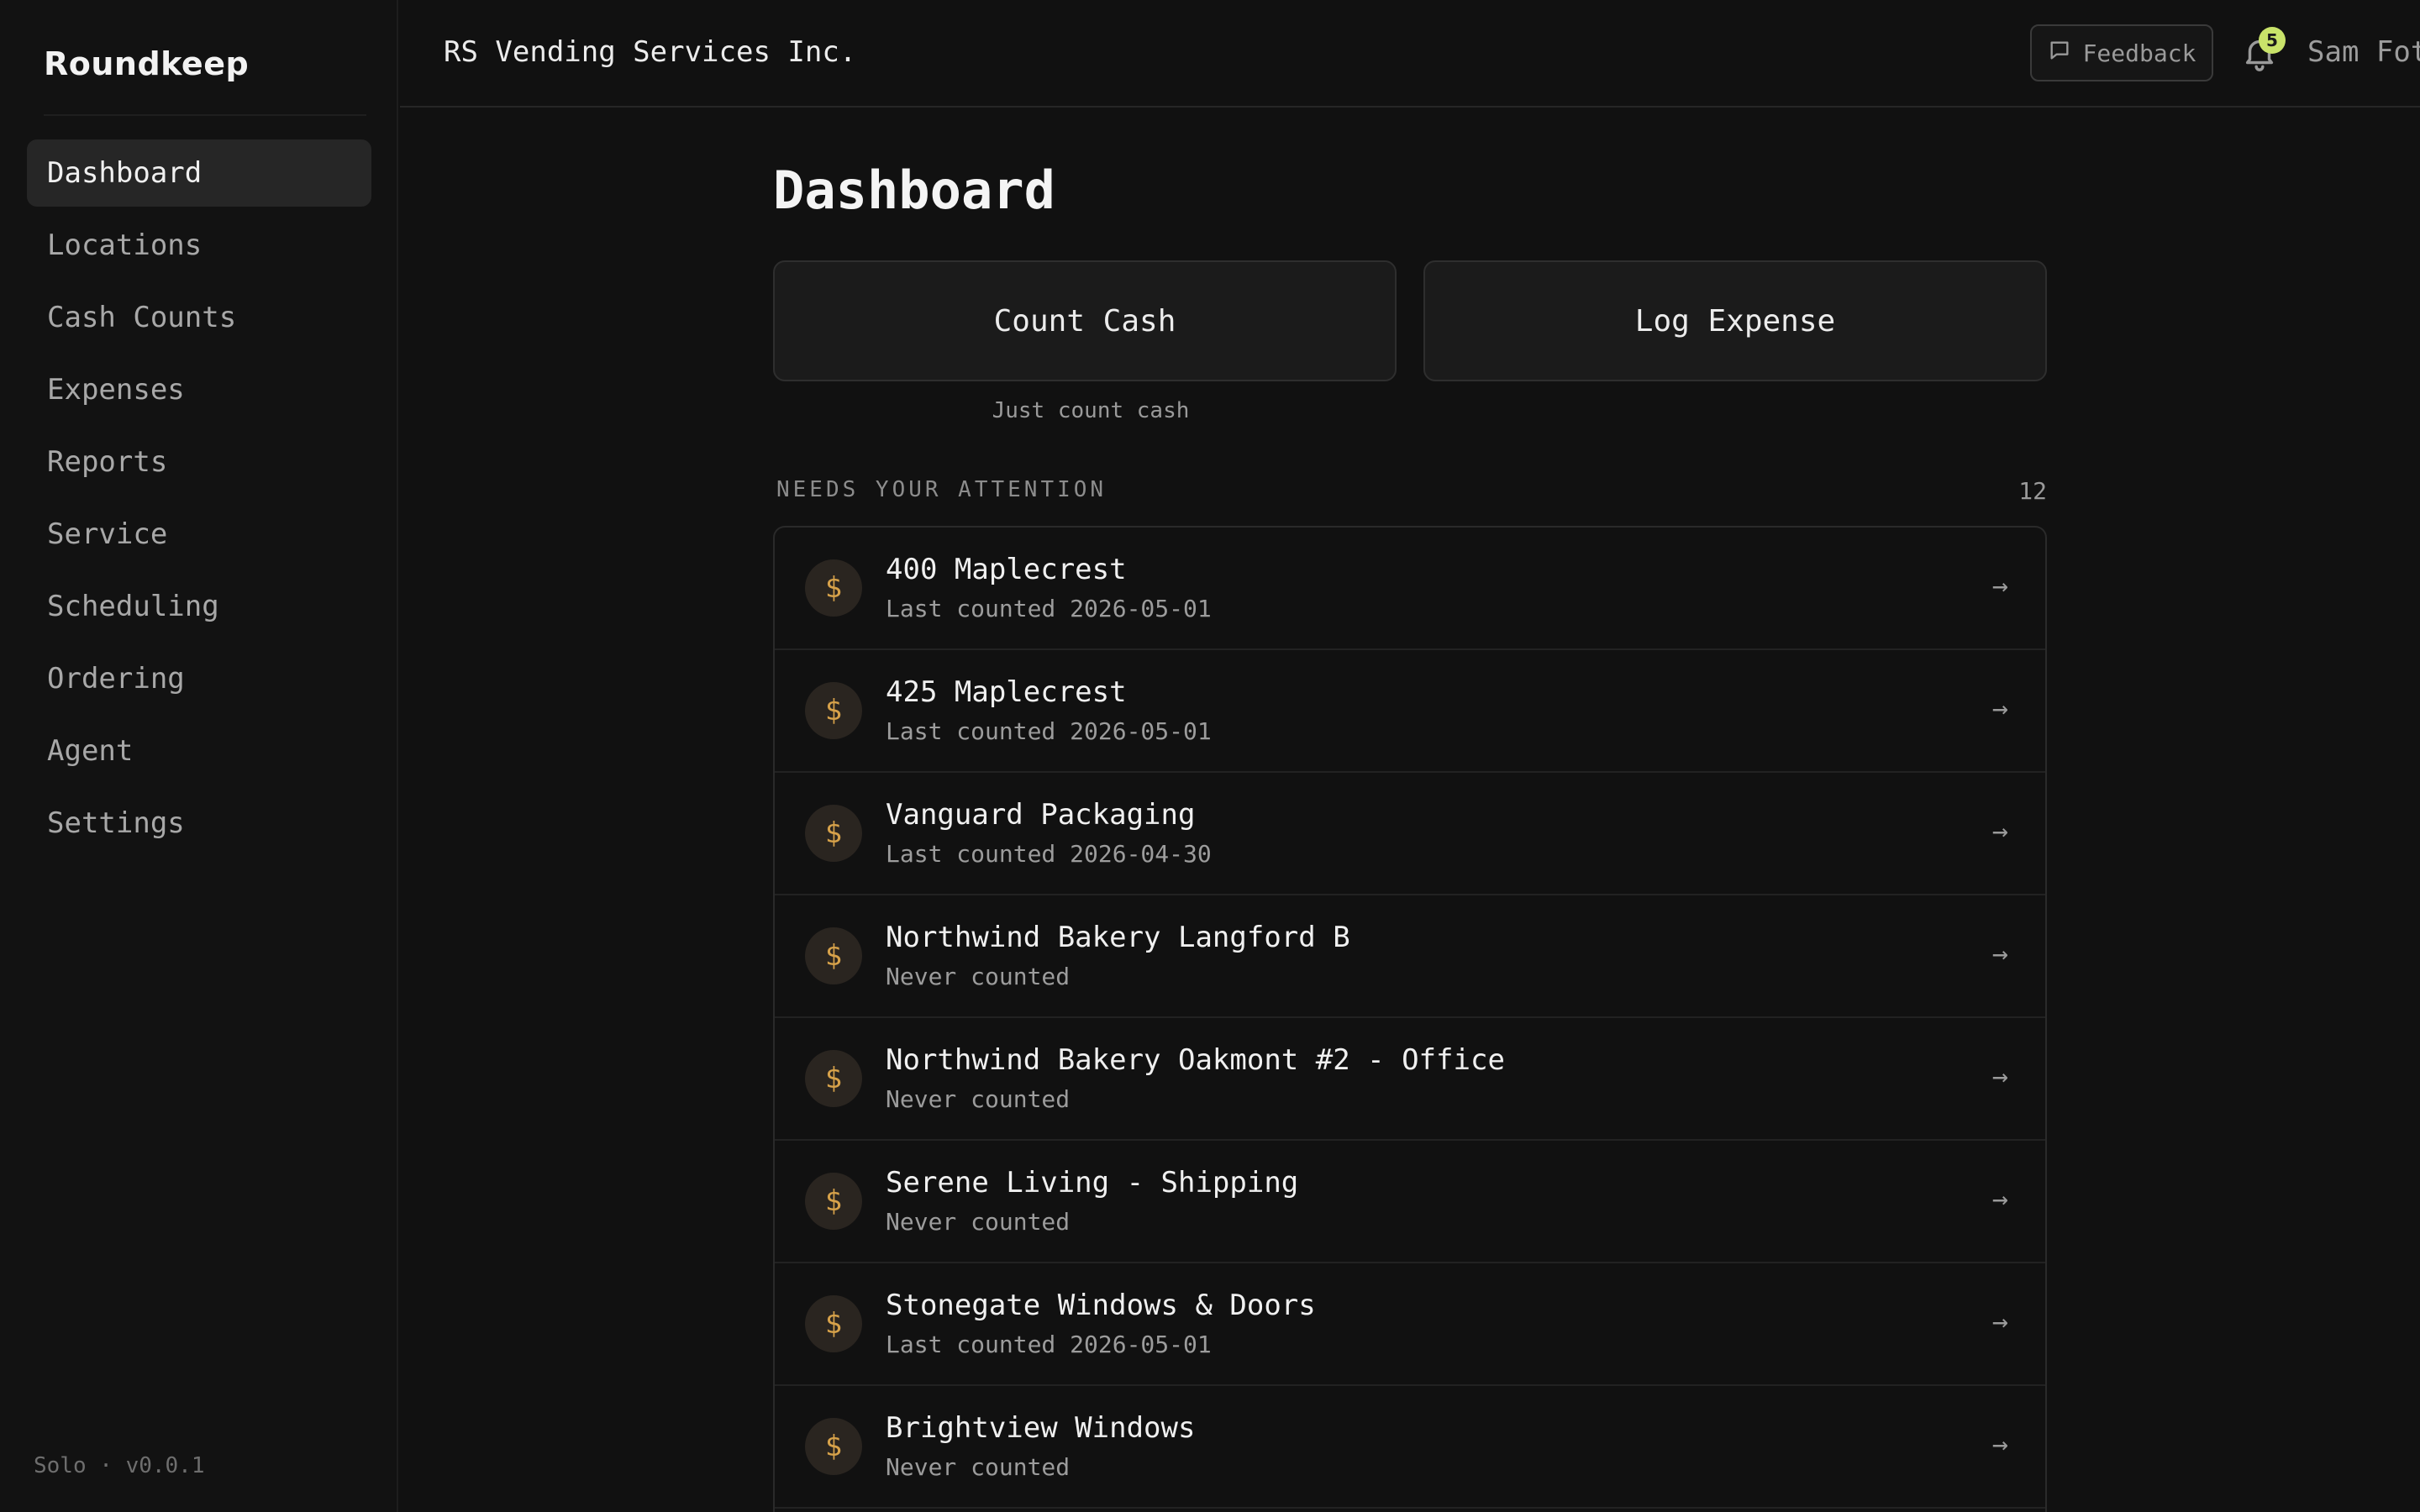 The image size is (2420, 1512). What do you see at coordinates (1101, 1305) in the screenshot?
I see `location-name: Stonegate Windows & Doors` at bounding box center [1101, 1305].